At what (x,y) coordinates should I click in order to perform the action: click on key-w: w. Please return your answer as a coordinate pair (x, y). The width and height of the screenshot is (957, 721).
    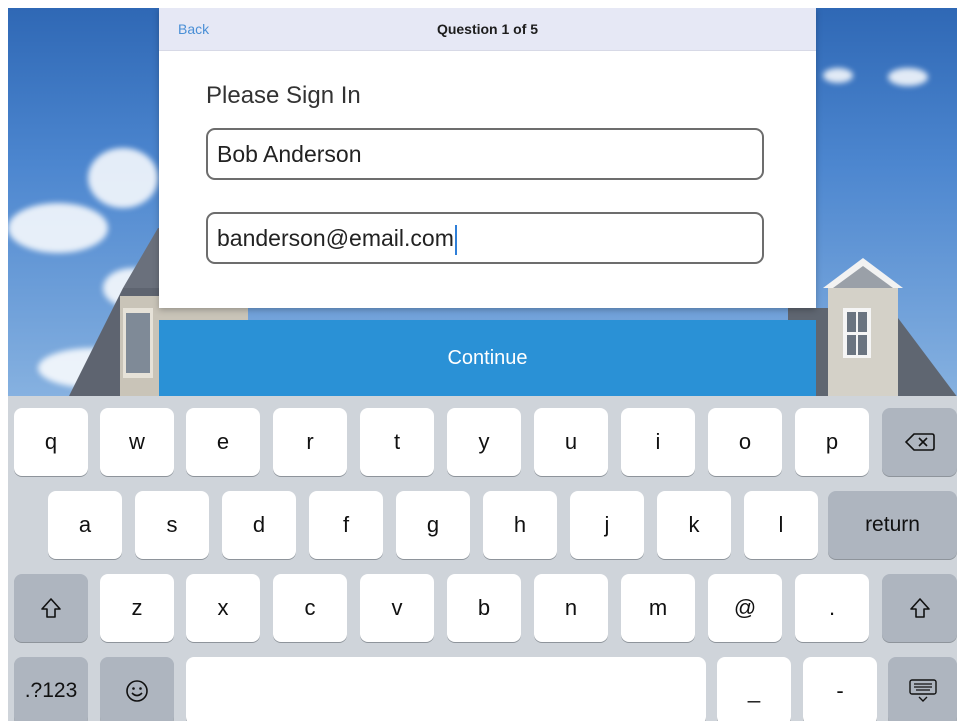
    Looking at the image, I should click on (137, 442).